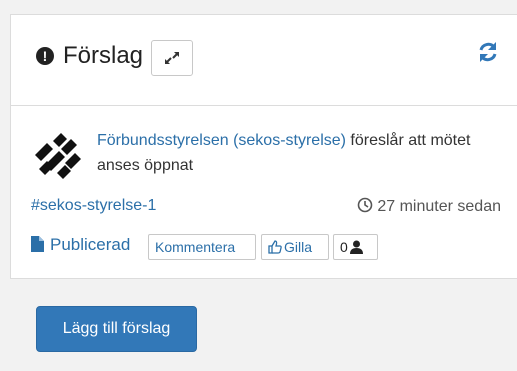 The width and height of the screenshot is (517, 371). What do you see at coordinates (344, 247) in the screenshot?
I see `supporters-count: 0` at bounding box center [344, 247].